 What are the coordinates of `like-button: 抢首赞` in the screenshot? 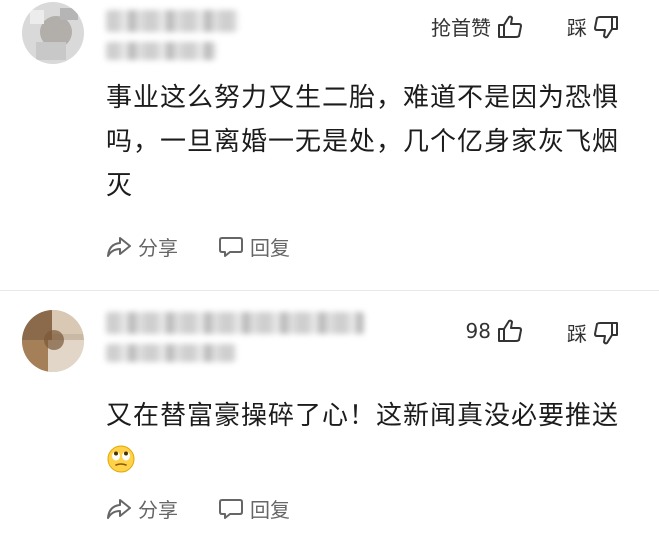 It's located at (477, 26).